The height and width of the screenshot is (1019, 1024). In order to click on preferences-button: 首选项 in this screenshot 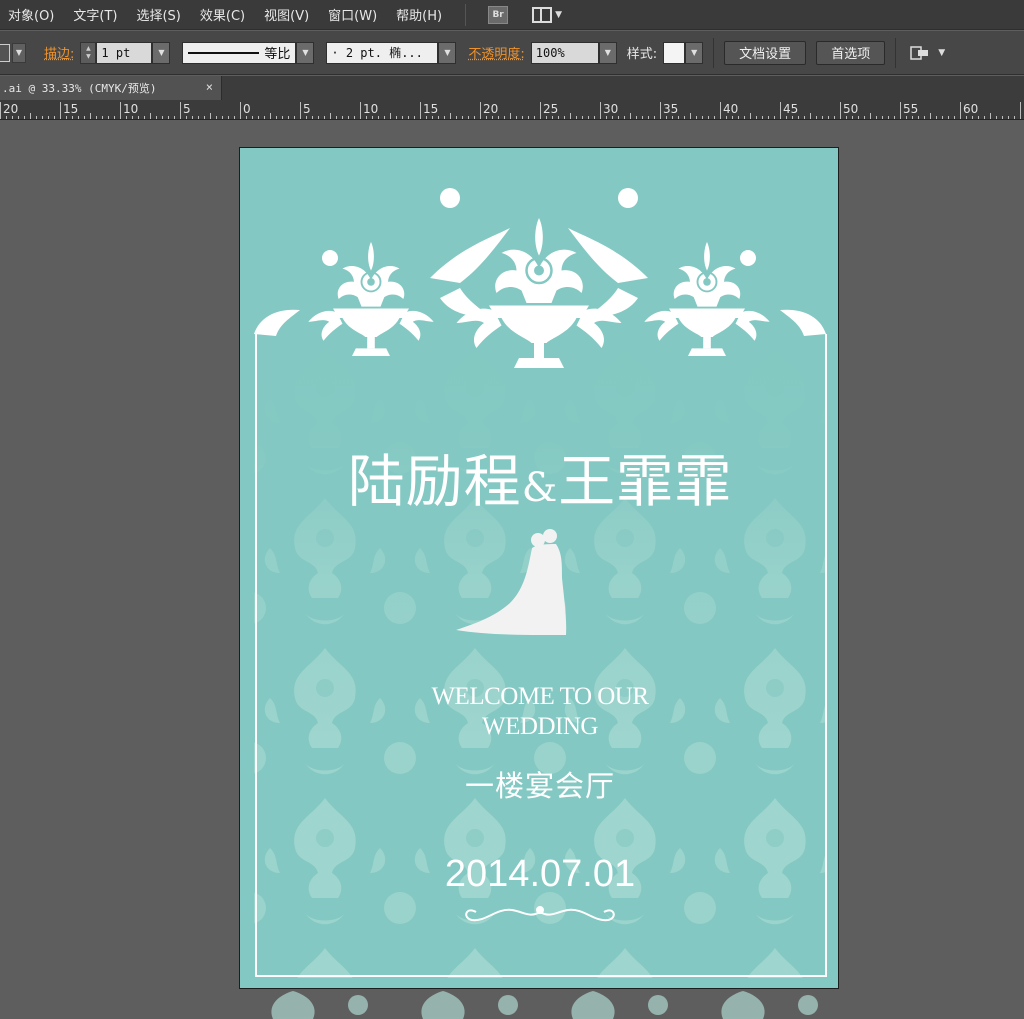, I will do `click(851, 52)`.